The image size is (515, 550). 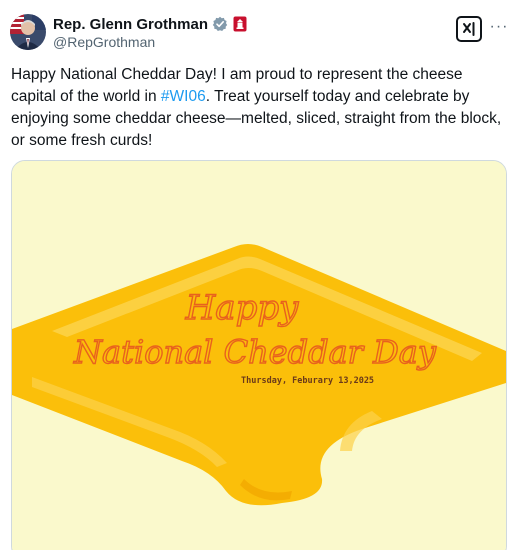 What do you see at coordinates (242, 308) in the screenshot?
I see `graphic-heading-happy: Happy` at bounding box center [242, 308].